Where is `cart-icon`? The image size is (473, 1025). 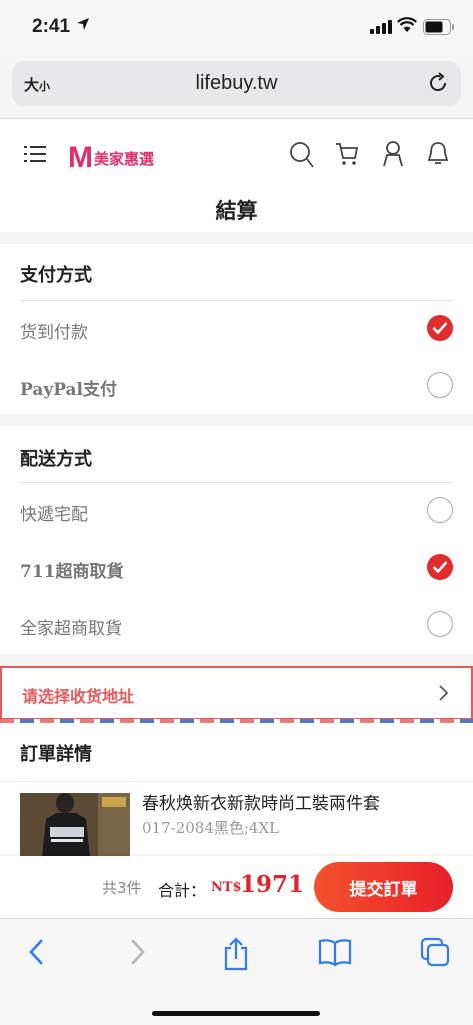 cart-icon is located at coordinates (347, 154).